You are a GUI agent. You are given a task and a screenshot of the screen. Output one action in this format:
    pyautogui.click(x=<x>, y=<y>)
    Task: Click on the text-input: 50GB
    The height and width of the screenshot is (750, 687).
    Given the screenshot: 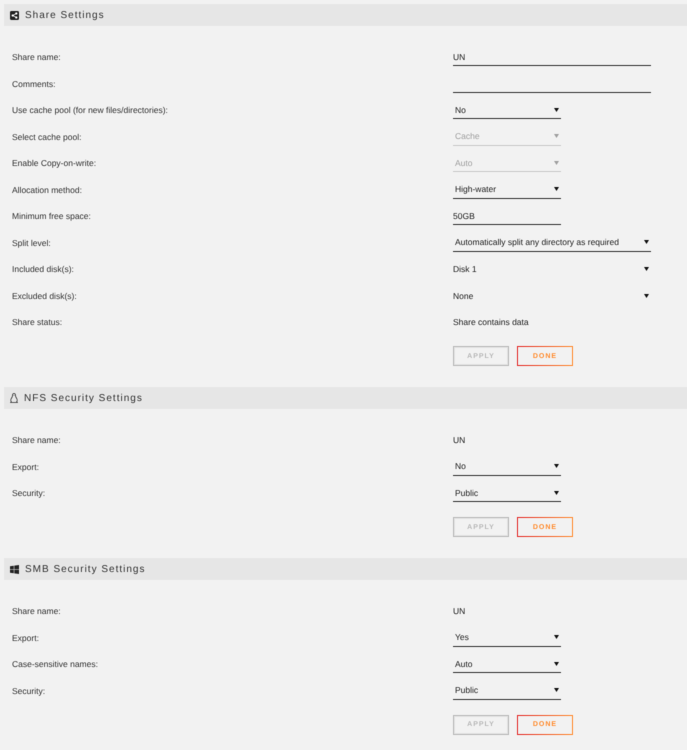 What is the action you would take?
    pyautogui.click(x=507, y=216)
    